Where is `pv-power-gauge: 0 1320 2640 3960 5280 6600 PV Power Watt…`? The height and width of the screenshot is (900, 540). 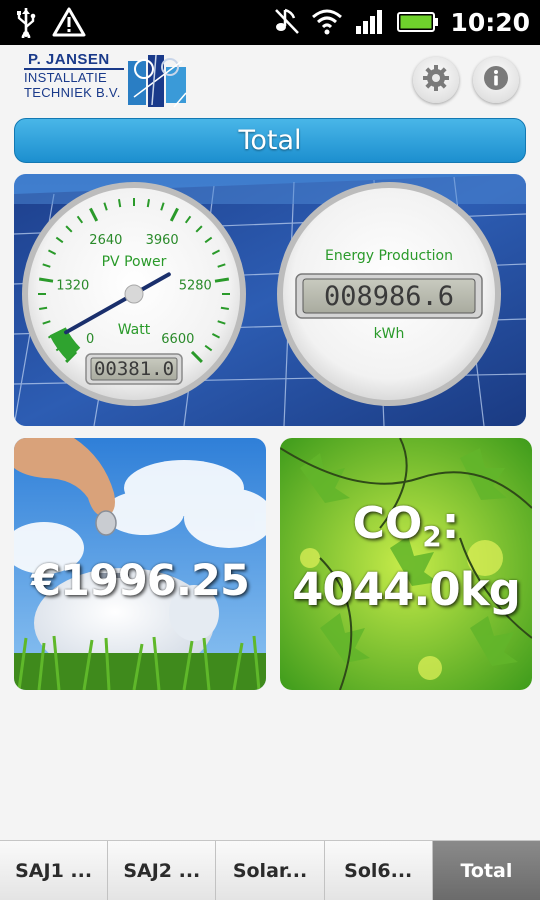
pv-power-gauge: 0 1320 2640 3960 5280 6600 PV Power Watt… is located at coordinates (134, 294).